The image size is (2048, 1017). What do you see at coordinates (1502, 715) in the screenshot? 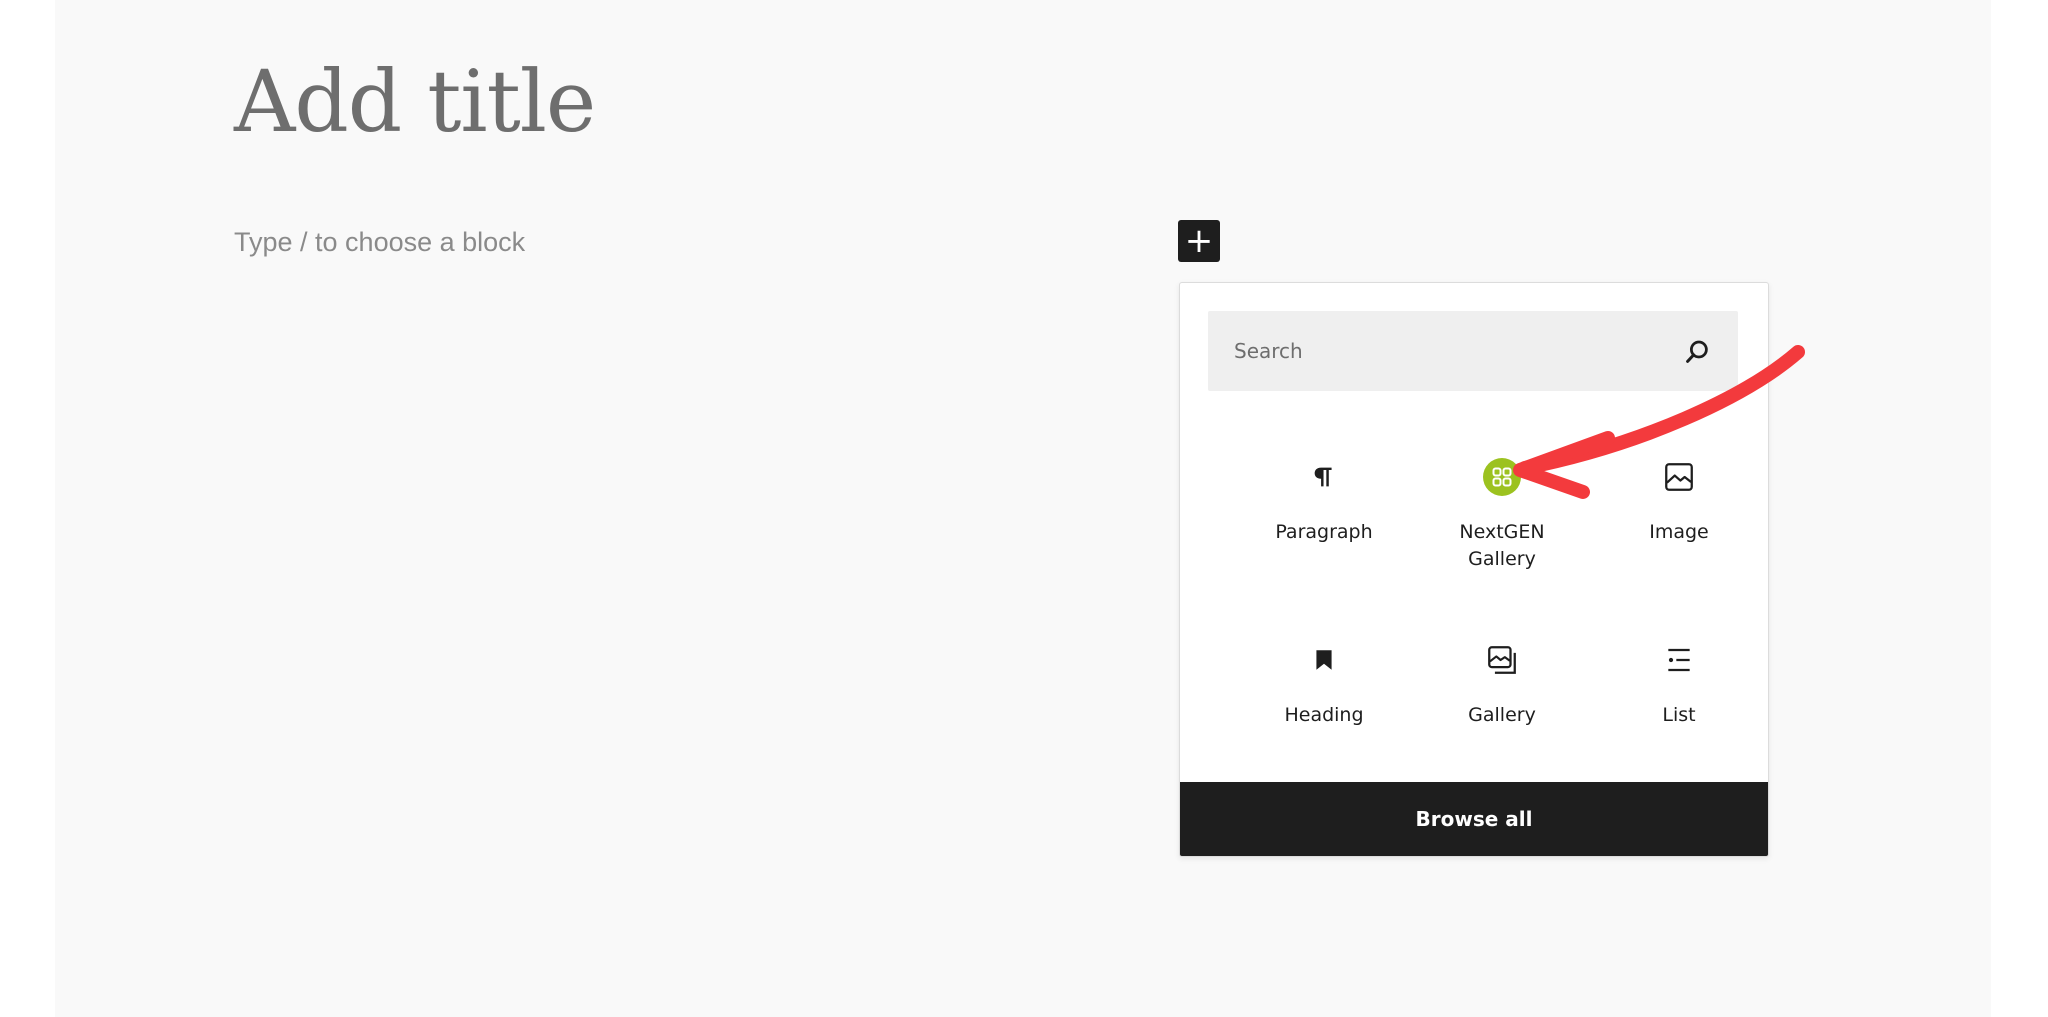
I see `block-item-label: Gallery` at bounding box center [1502, 715].